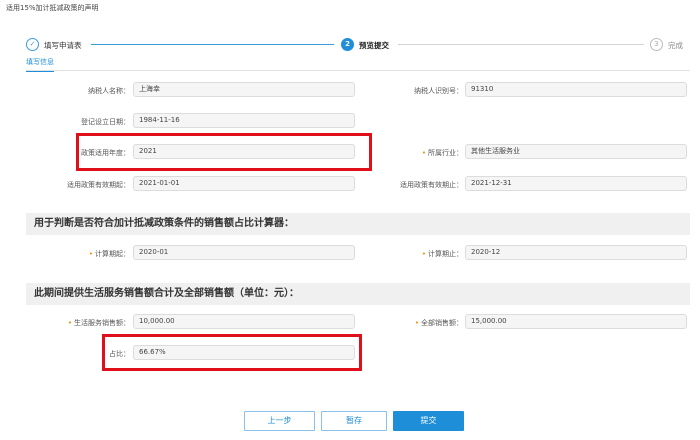 This screenshot has height=440, width=700. I want to click on total-sales-label-text: 全部销售额：, so click(442, 323).